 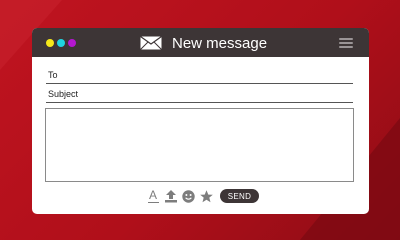 I want to click on upload-icon, so click(x=171, y=196).